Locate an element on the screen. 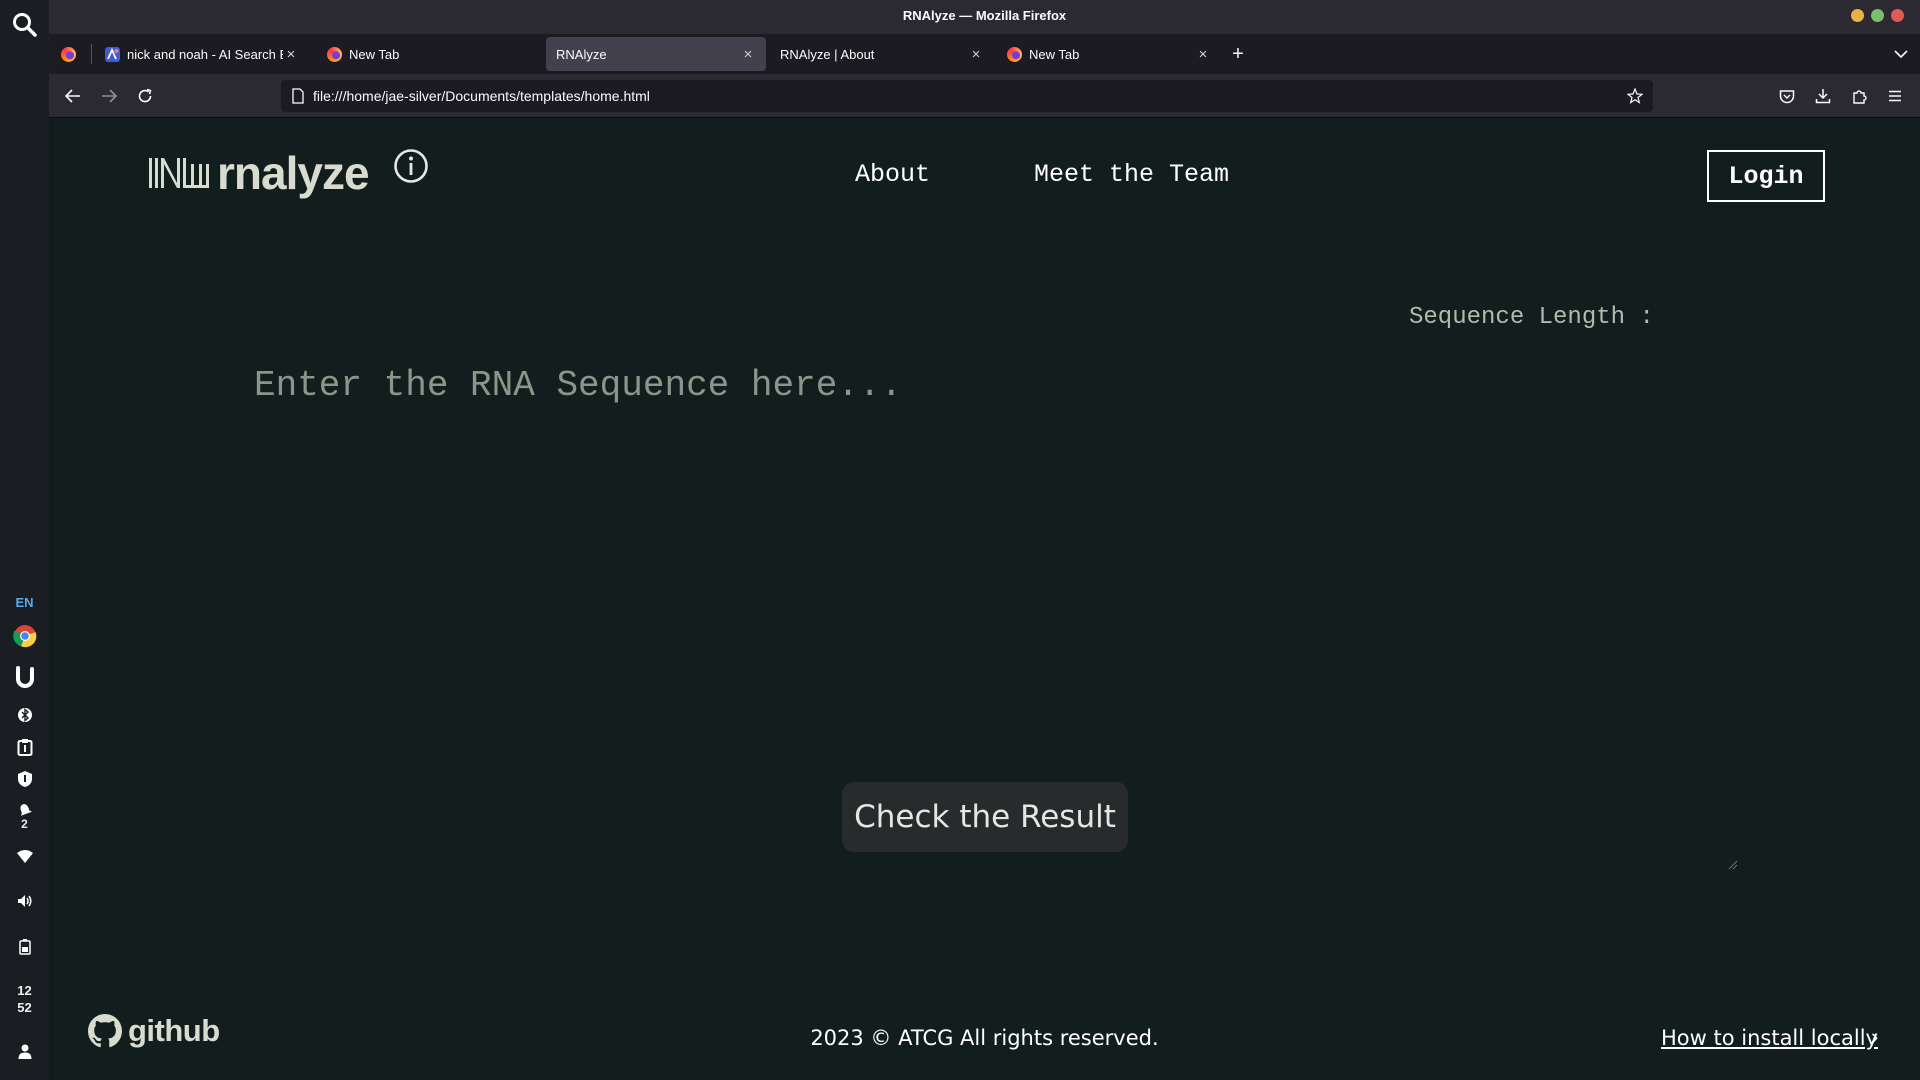 This screenshot has height=1080, width=1920. u-app-icon is located at coordinates (24, 677).